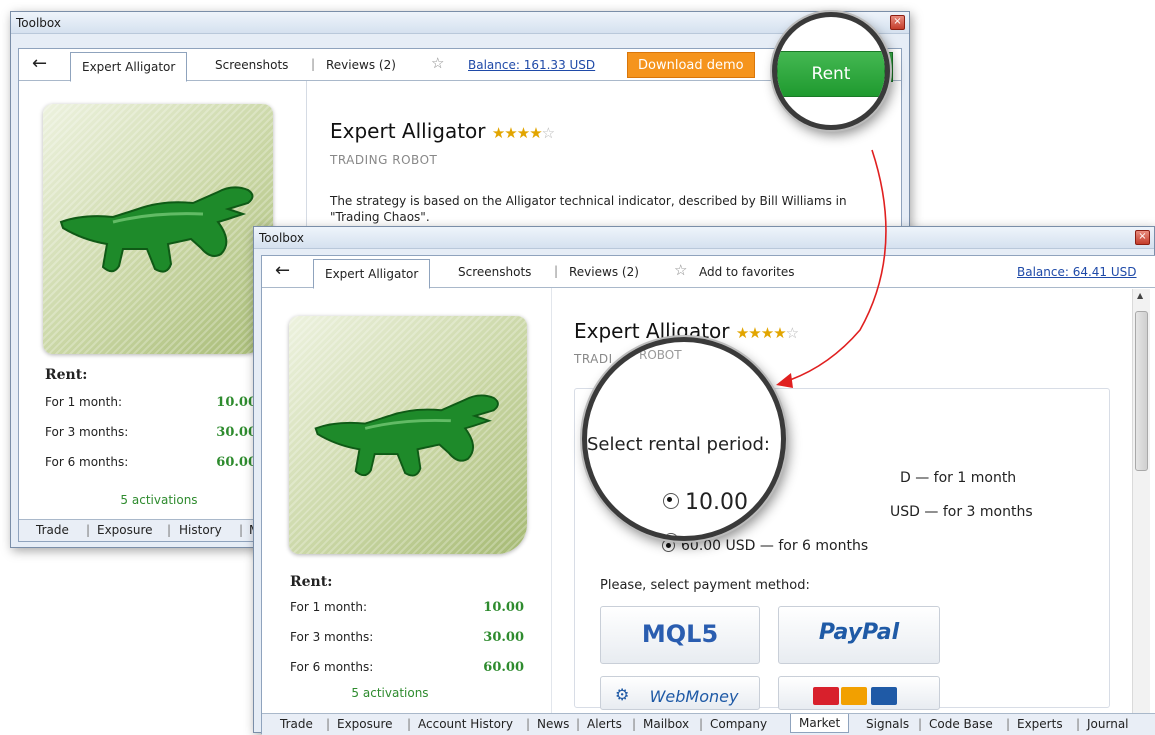 This screenshot has width=1155, height=735. What do you see at coordinates (961, 724) in the screenshot?
I see `bottom-tab-code-base: Code Base` at bounding box center [961, 724].